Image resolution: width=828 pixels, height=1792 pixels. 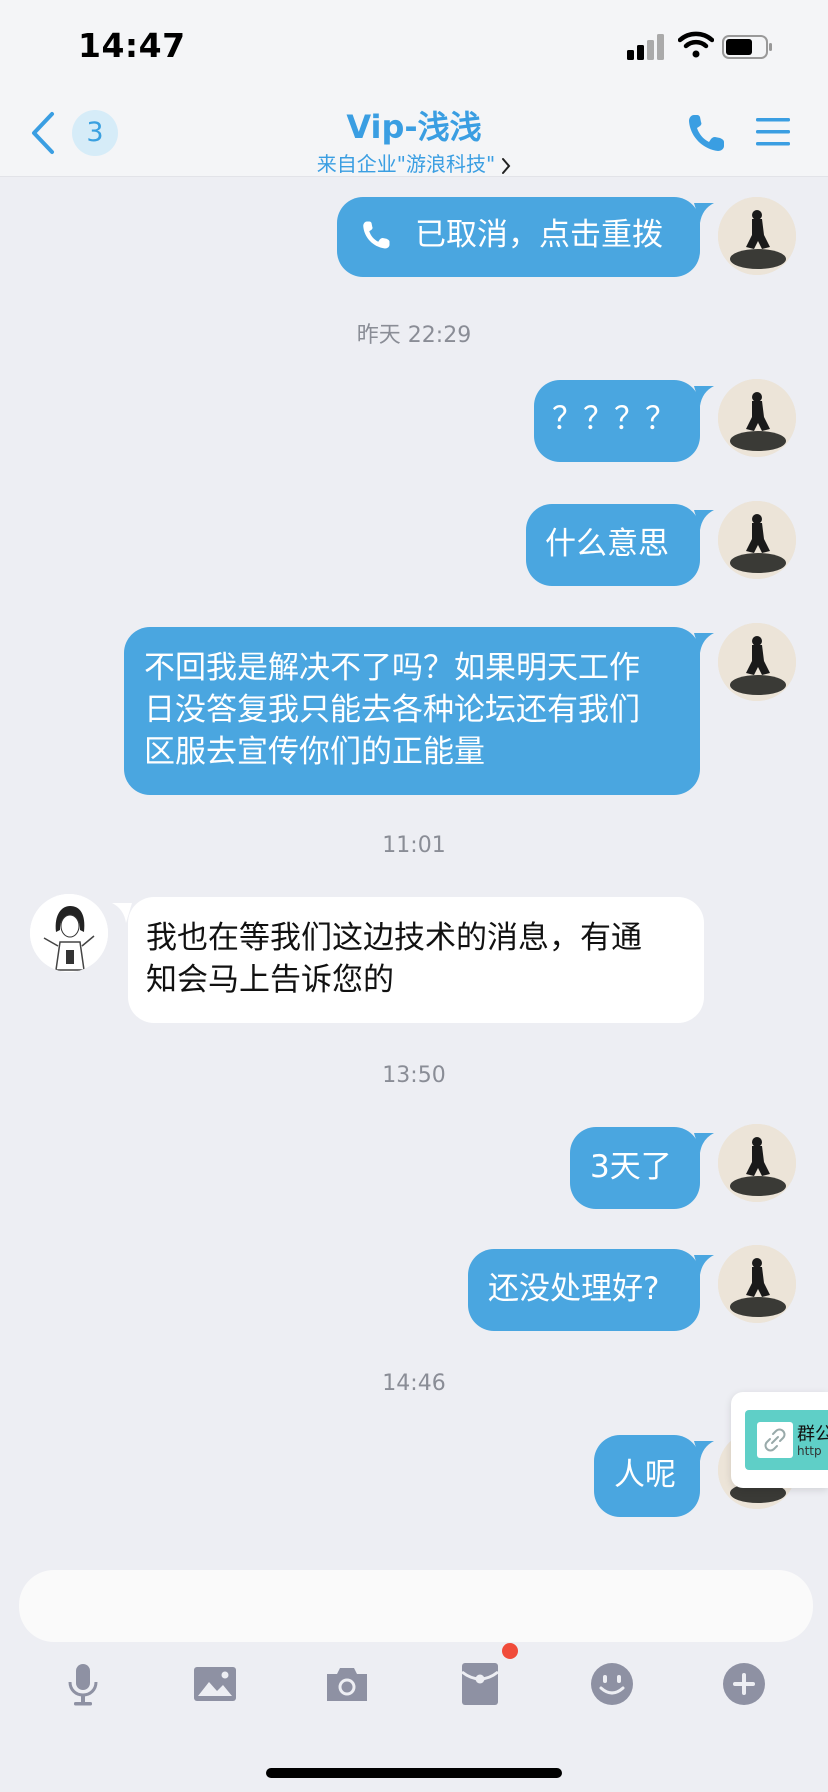 What do you see at coordinates (394, 938) in the screenshot?
I see `message-text-line: 我也在等我们这边技术的消息，有通` at bounding box center [394, 938].